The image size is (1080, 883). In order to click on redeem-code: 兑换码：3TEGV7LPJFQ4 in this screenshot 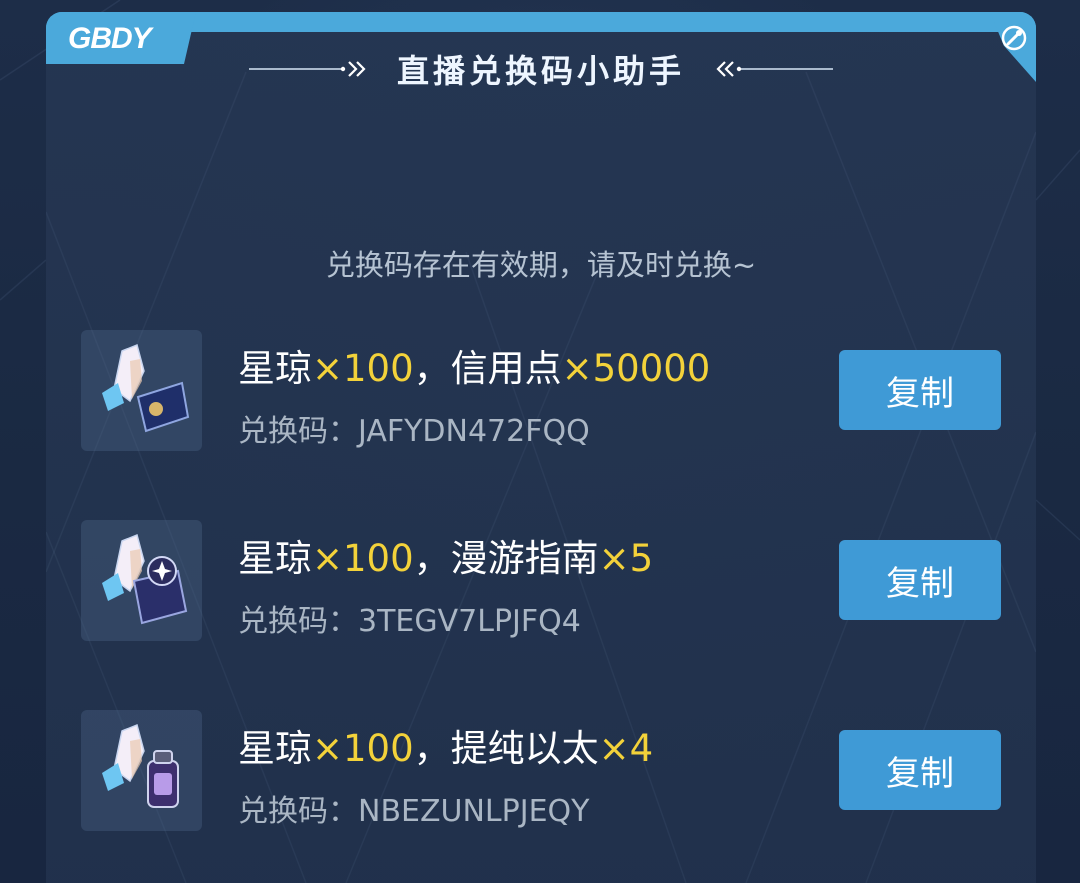, I will do `click(409, 618)`.